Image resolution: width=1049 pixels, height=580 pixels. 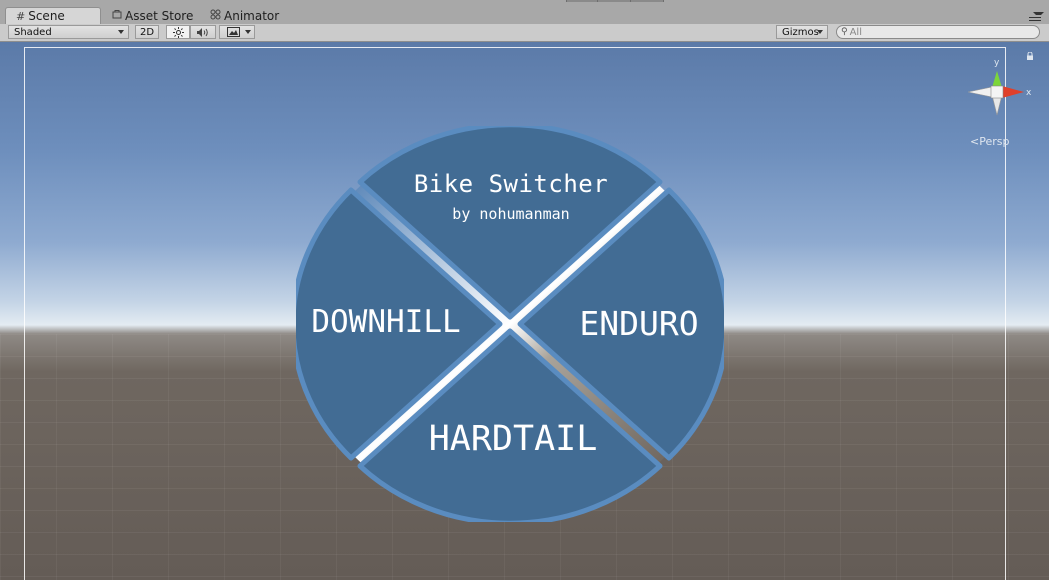 I want to click on orientation-gizmo: y x, so click(x=997, y=92).